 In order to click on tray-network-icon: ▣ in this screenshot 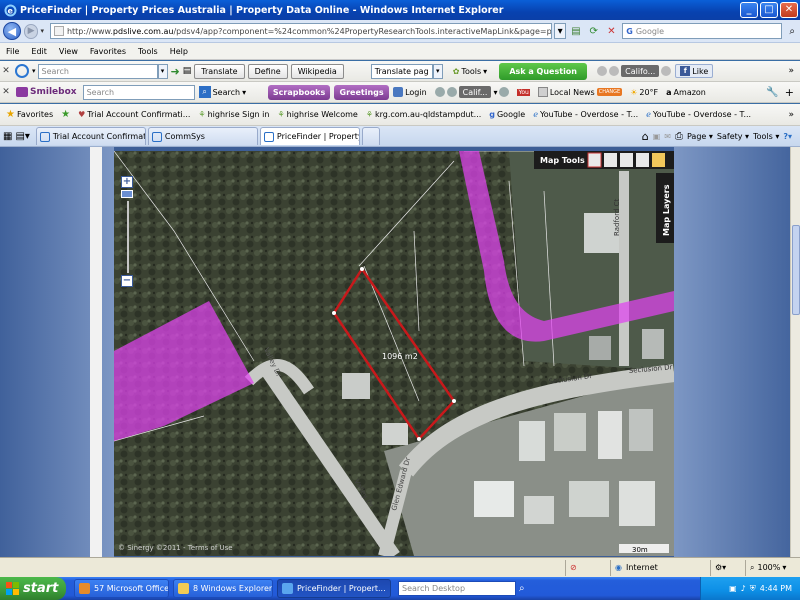, I will do `click(733, 588)`.